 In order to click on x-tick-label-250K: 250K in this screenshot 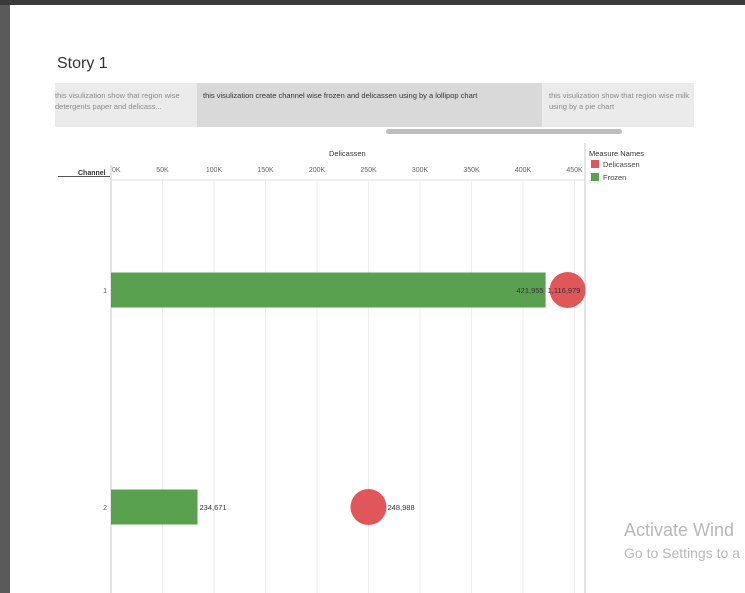, I will do `click(368, 170)`.